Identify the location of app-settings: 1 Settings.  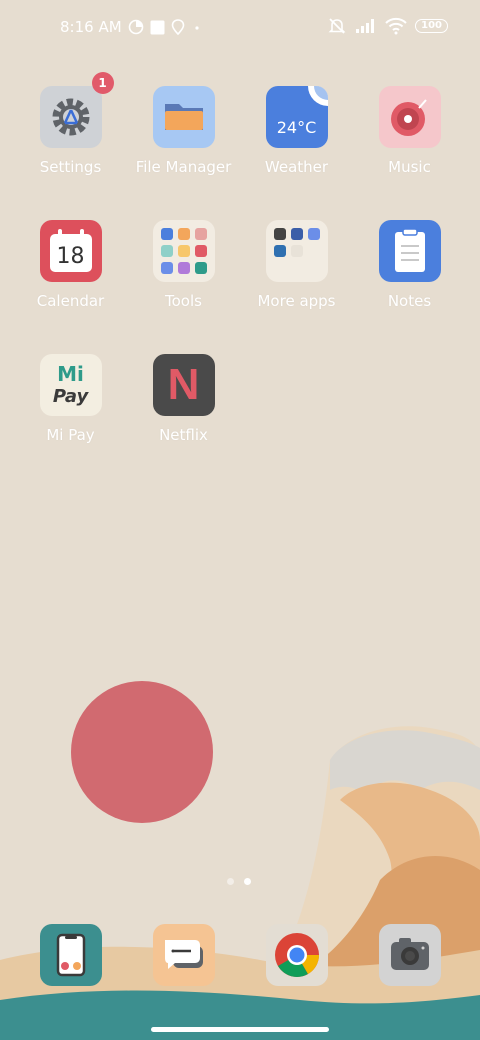
(70, 134).